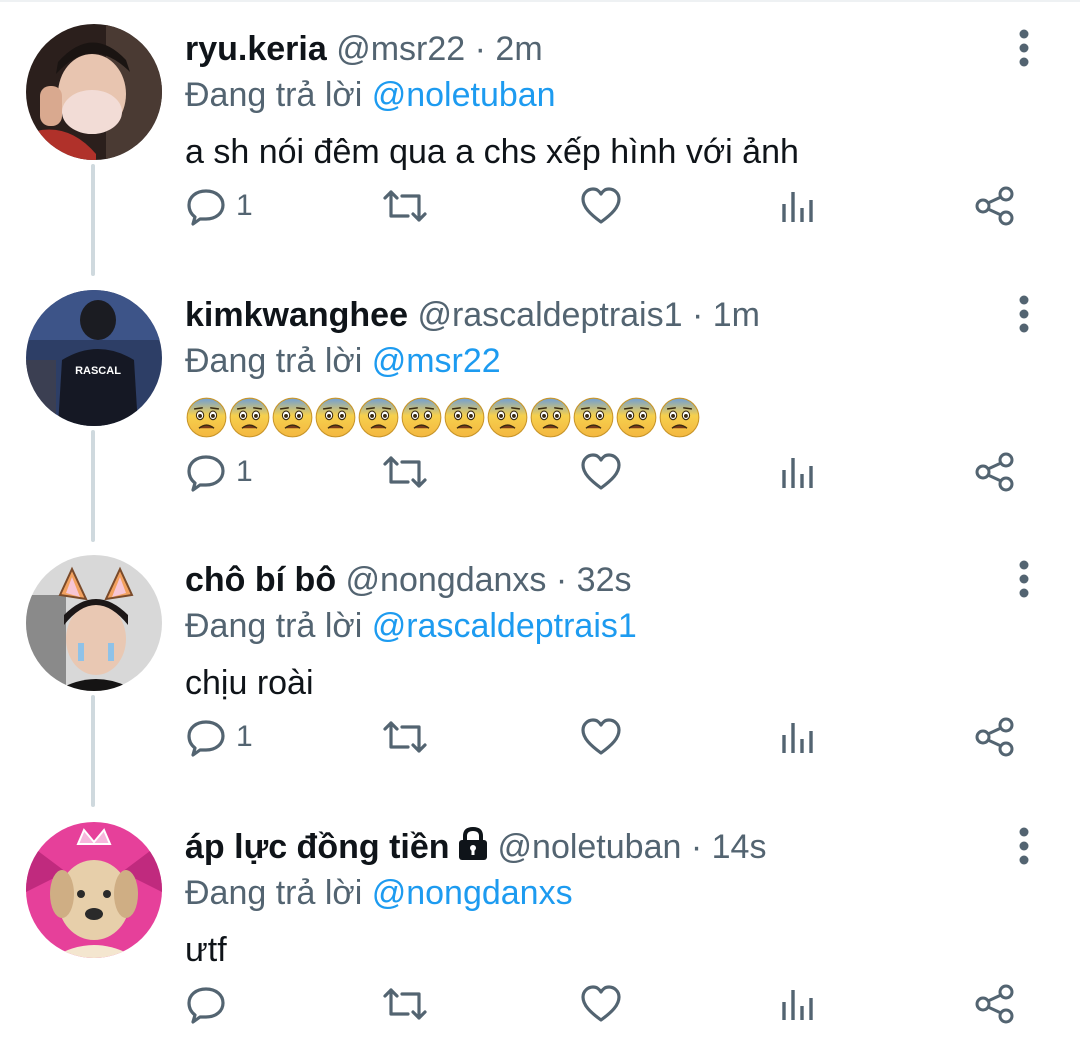 This screenshot has height=1063, width=1080. Describe the element at coordinates (400, 49) in the screenshot. I see `handle: @msr22` at that location.